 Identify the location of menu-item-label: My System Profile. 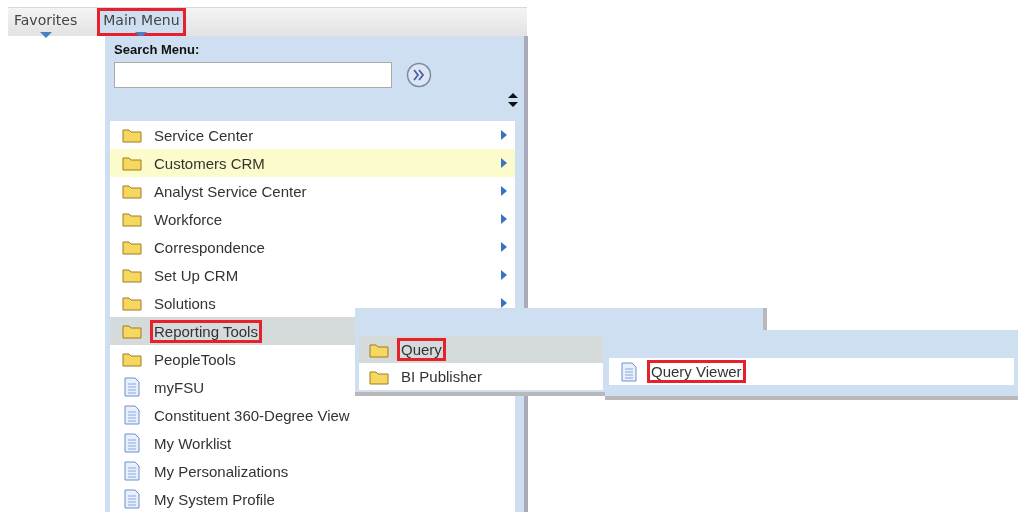
(214, 499).